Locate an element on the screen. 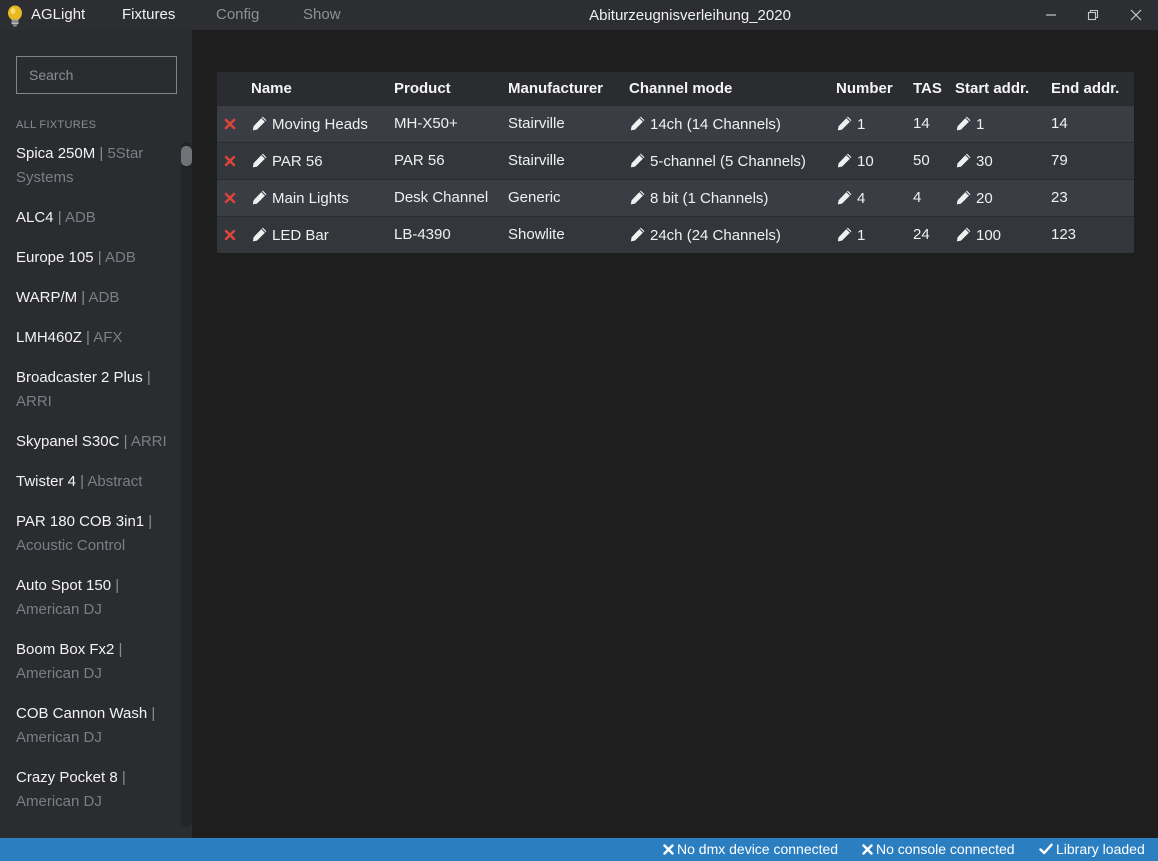 The width and height of the screenshot is (1158, 861). fixture-list-item: COB Cannon Wash | American DJ is located at coordinates (92, 726).